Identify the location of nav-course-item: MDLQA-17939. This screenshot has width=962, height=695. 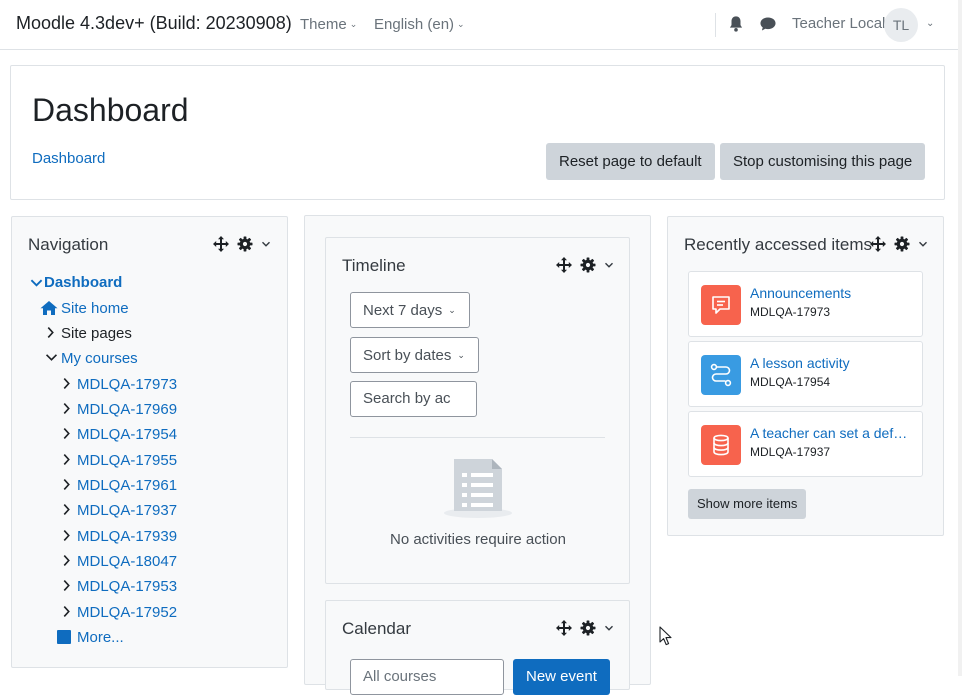
(127, 536).